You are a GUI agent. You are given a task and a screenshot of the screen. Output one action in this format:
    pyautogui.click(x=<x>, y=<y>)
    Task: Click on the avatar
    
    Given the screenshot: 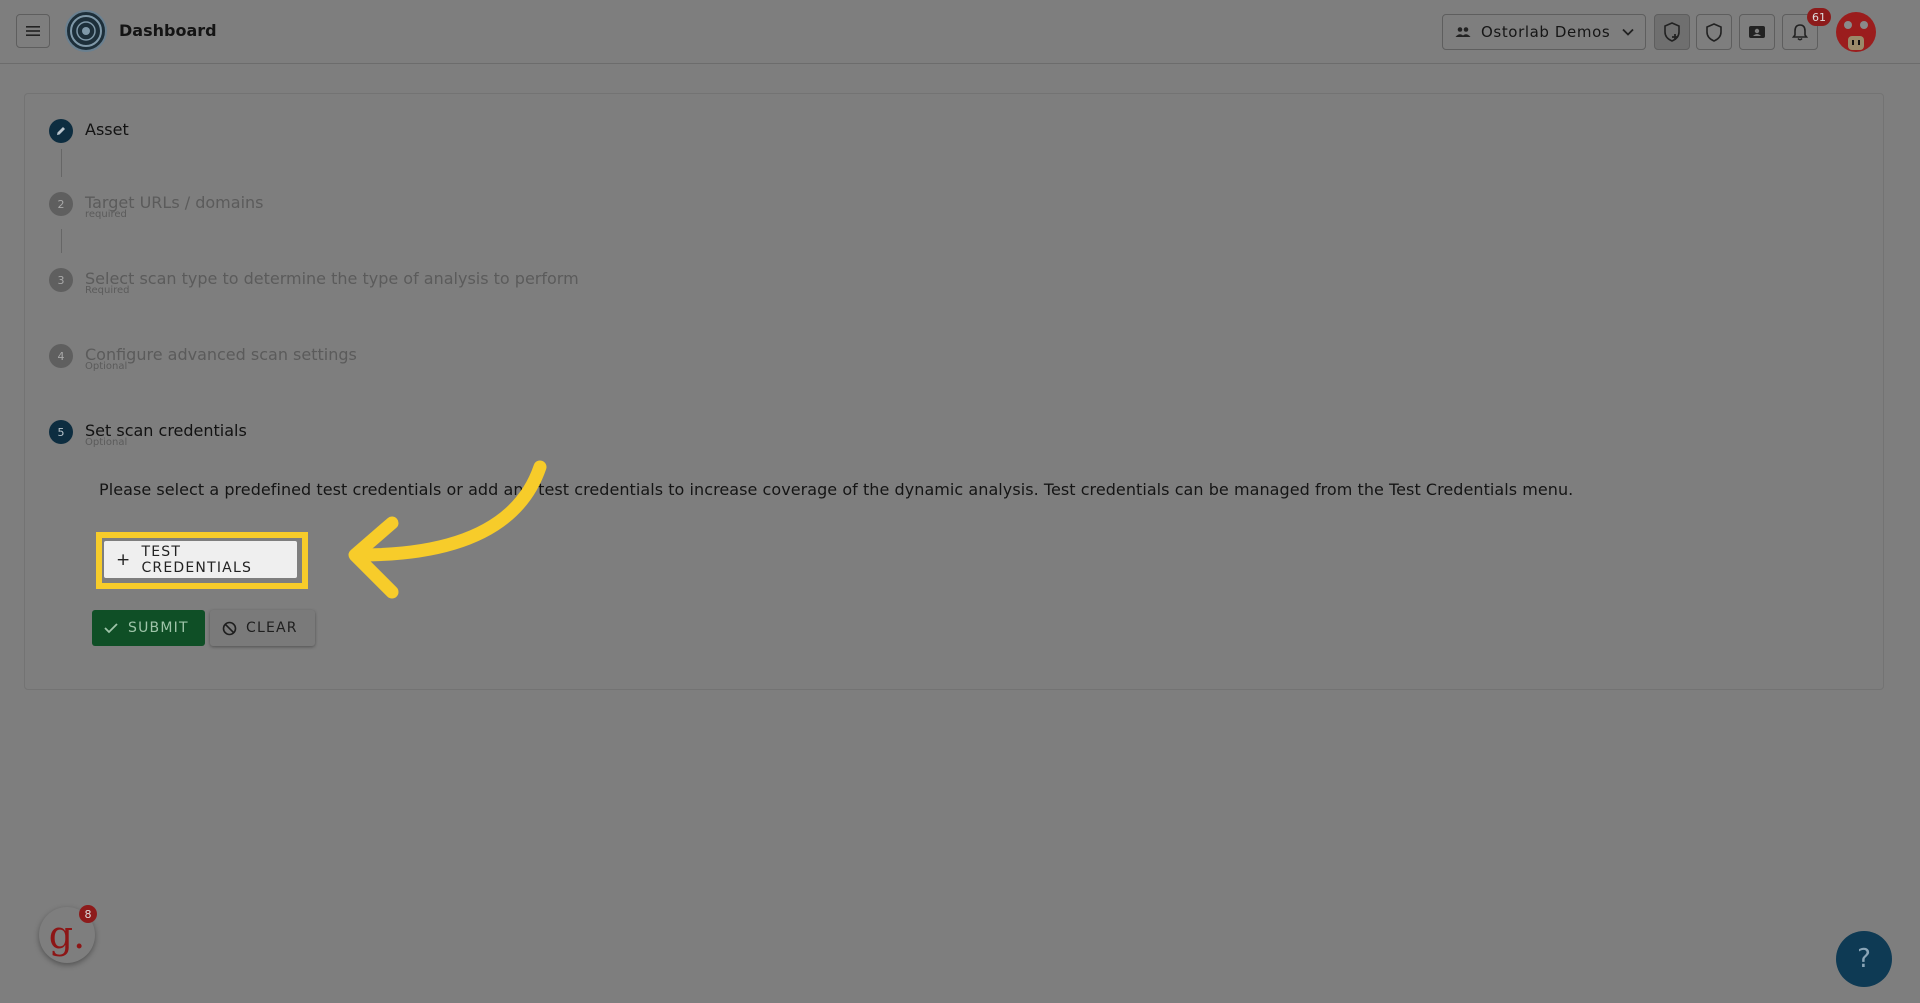 What is the action you would take?
    pyautogui.click(x=1856, y=32)
    